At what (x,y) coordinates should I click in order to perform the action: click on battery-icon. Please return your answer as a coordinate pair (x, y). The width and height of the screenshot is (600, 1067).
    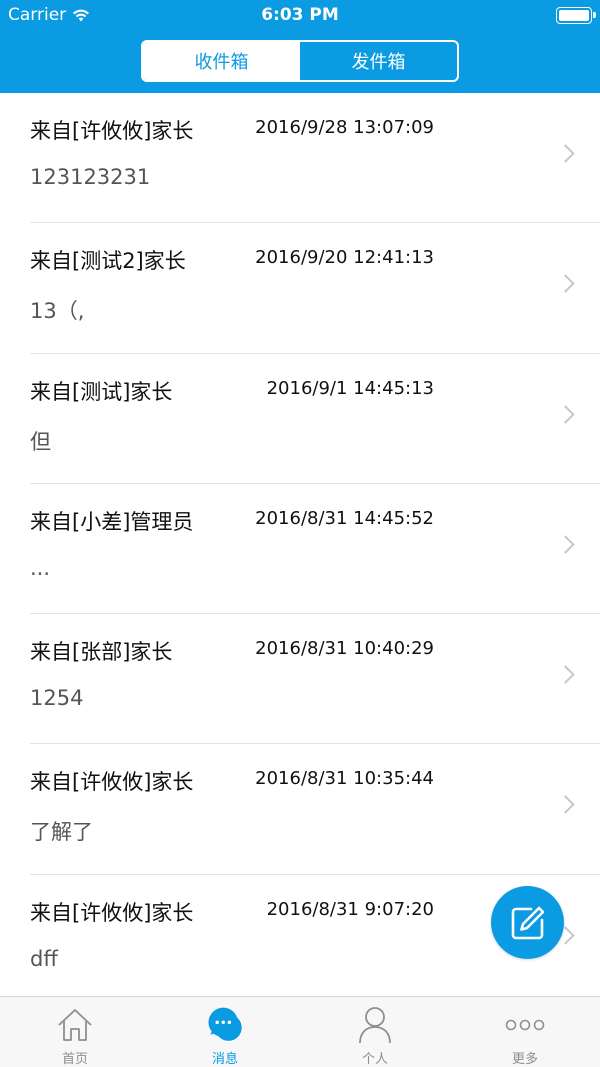
    Looking at the image, I should click on (576, 15).